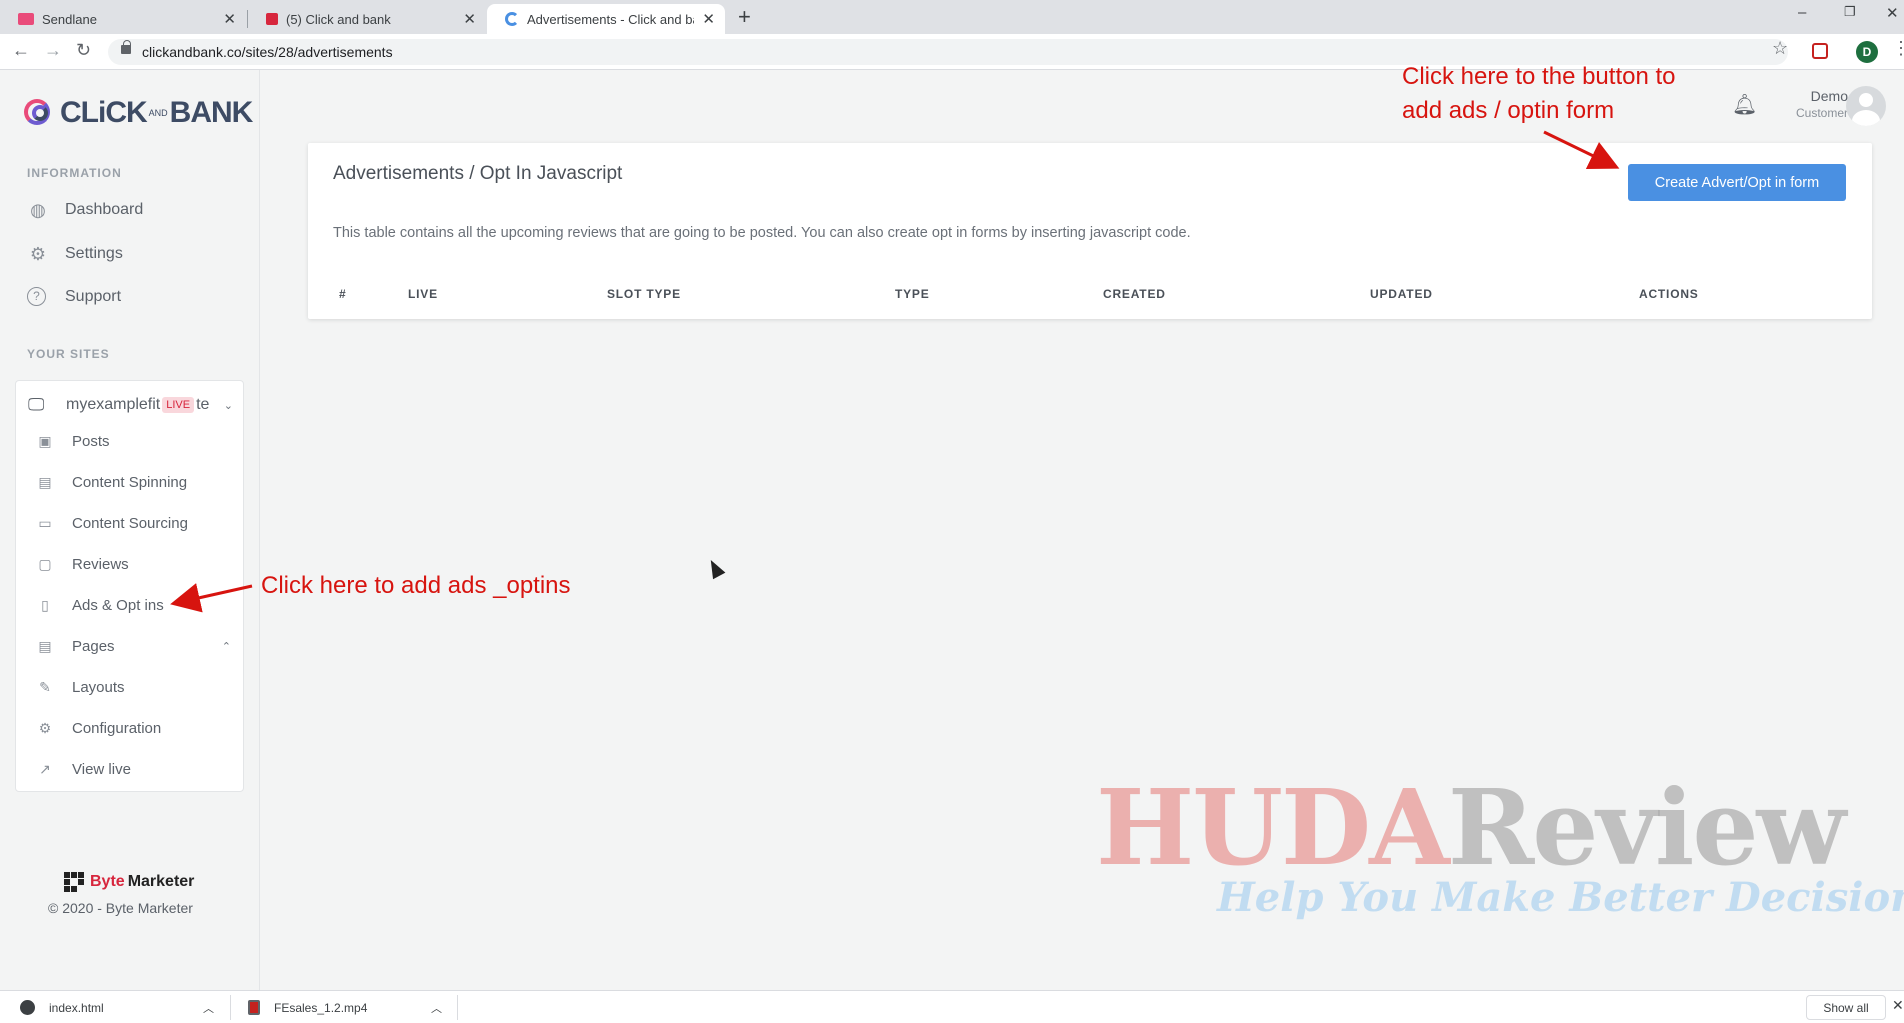 This screenshot has width=1904, height=1023. I want to click on sidebar-item-pages: ▤ Pages ⌃, so click(133, 646).